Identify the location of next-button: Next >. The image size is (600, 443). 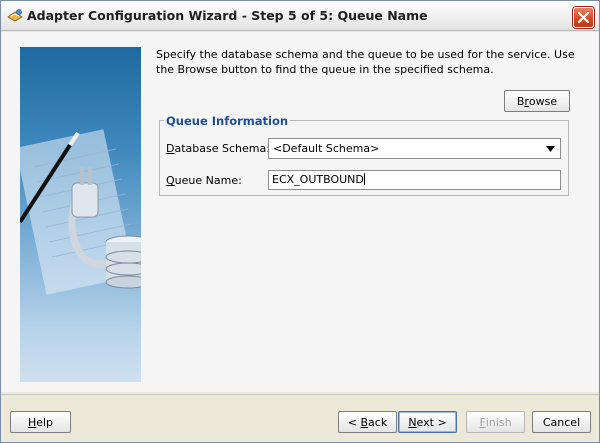
(427, 422).